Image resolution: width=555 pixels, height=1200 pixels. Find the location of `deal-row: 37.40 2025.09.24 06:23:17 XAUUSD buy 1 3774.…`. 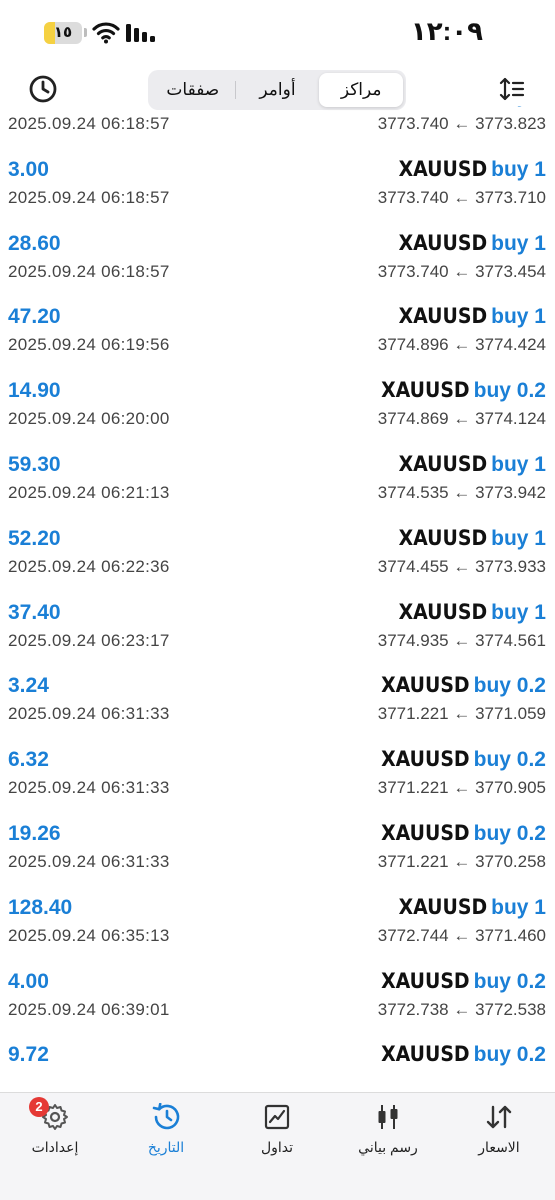

deal-row: 37.40 2025.09.24 06:23:17 XAUUSD buy 1 3774.… is located at coordinates (277, 634).